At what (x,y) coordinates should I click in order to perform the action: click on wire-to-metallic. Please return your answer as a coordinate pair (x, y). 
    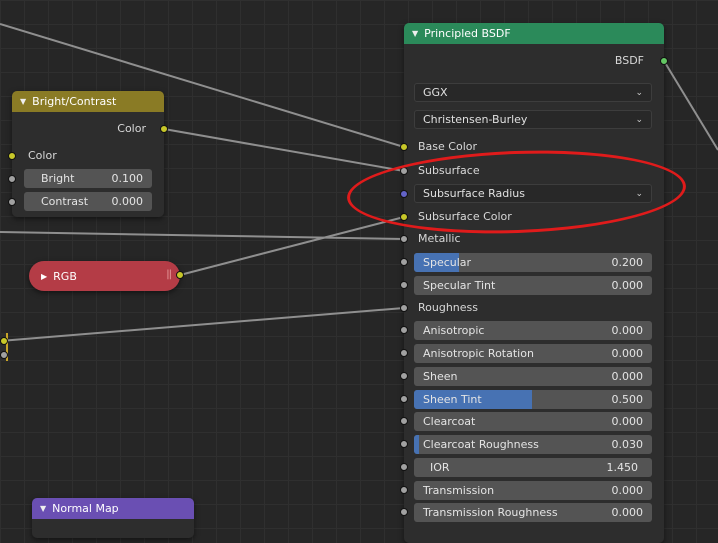
    Looking at the image, I should click on (202, 235).